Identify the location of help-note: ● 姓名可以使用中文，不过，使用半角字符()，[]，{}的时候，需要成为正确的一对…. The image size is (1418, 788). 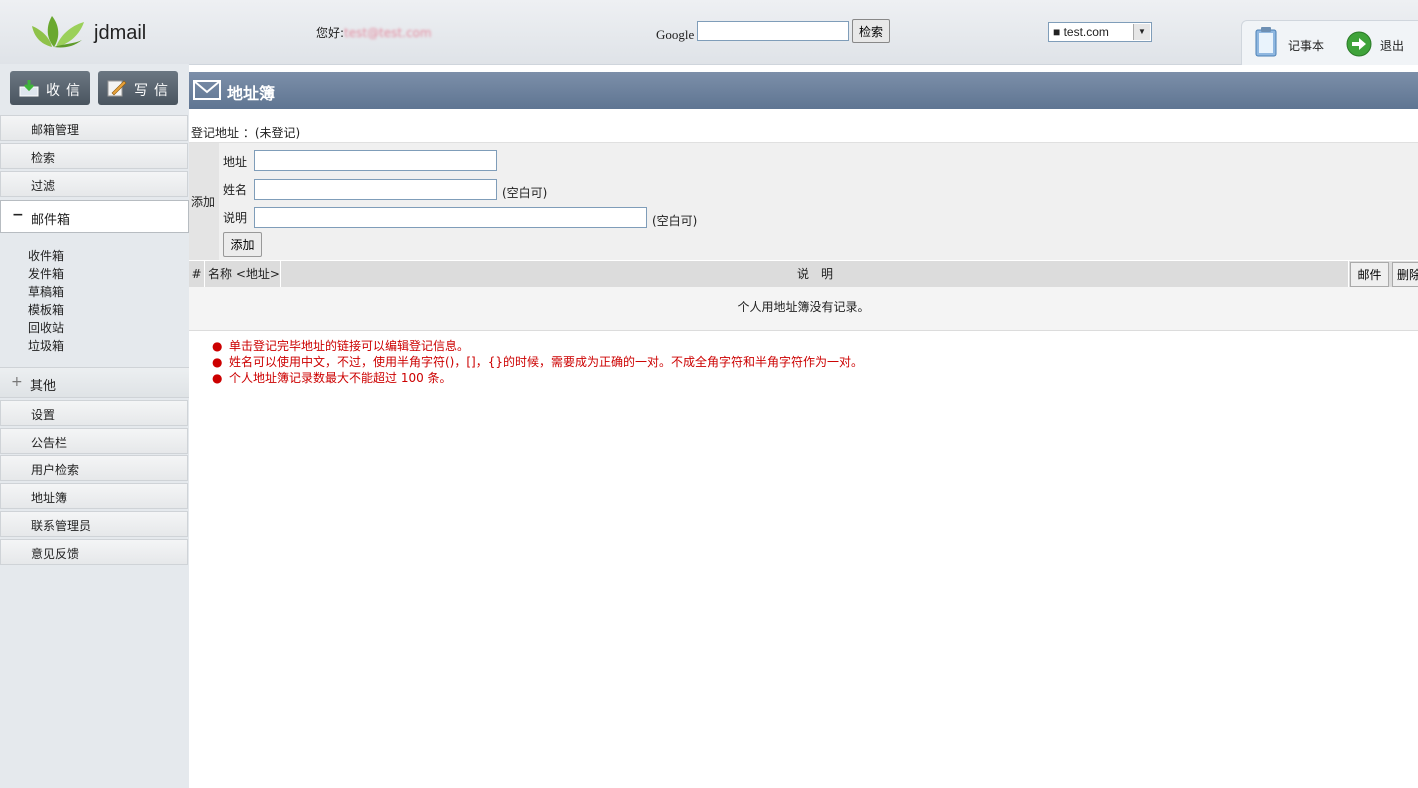
(537, 362).